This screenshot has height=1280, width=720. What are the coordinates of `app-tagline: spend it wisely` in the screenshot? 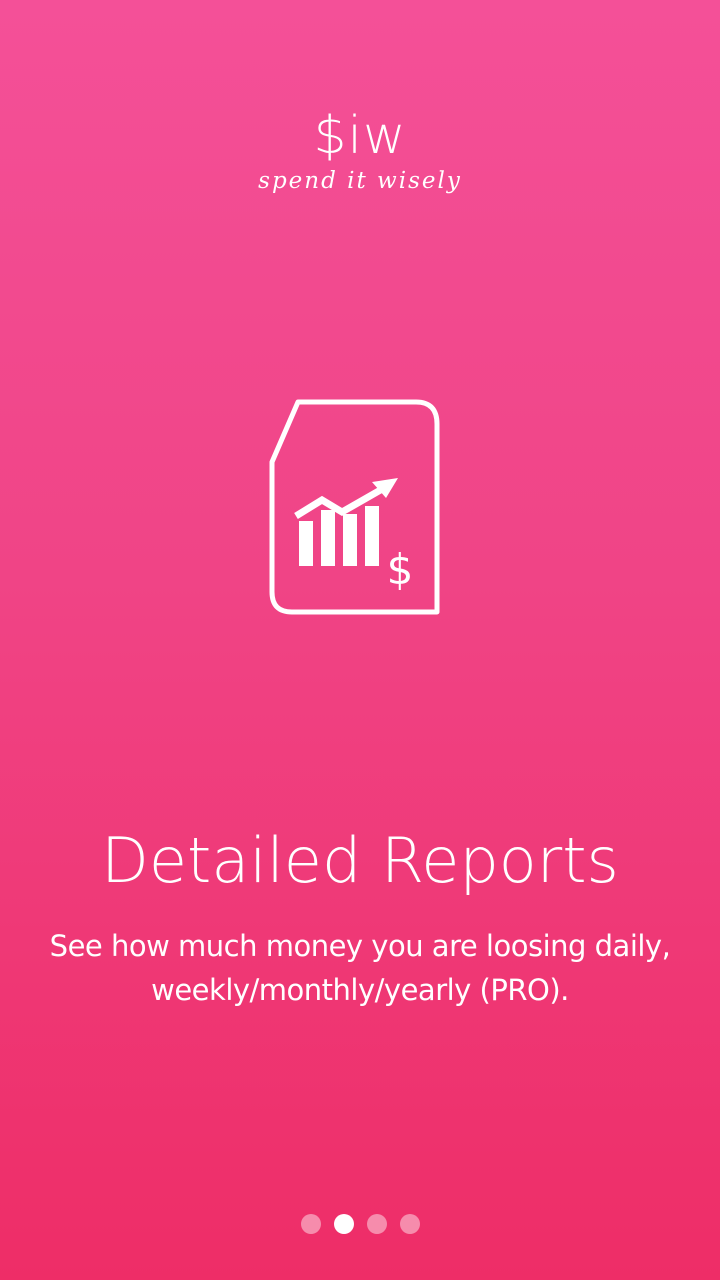 It's located at (360, 181).